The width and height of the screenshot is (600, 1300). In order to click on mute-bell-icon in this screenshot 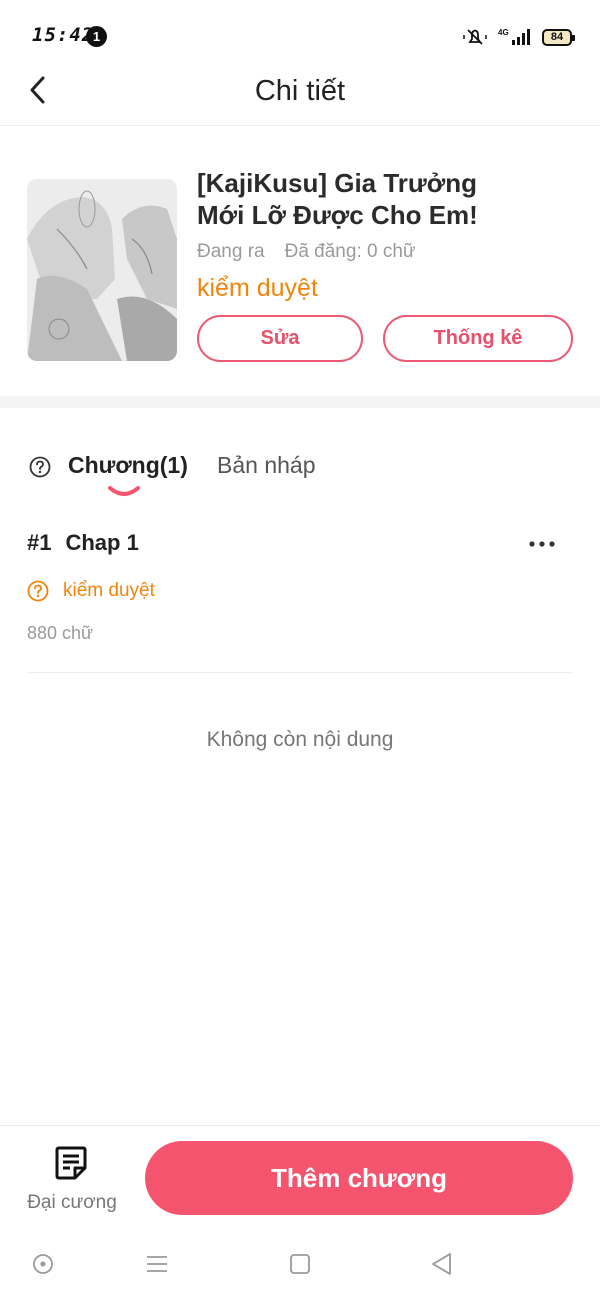, I will do `click(475, 37)`.